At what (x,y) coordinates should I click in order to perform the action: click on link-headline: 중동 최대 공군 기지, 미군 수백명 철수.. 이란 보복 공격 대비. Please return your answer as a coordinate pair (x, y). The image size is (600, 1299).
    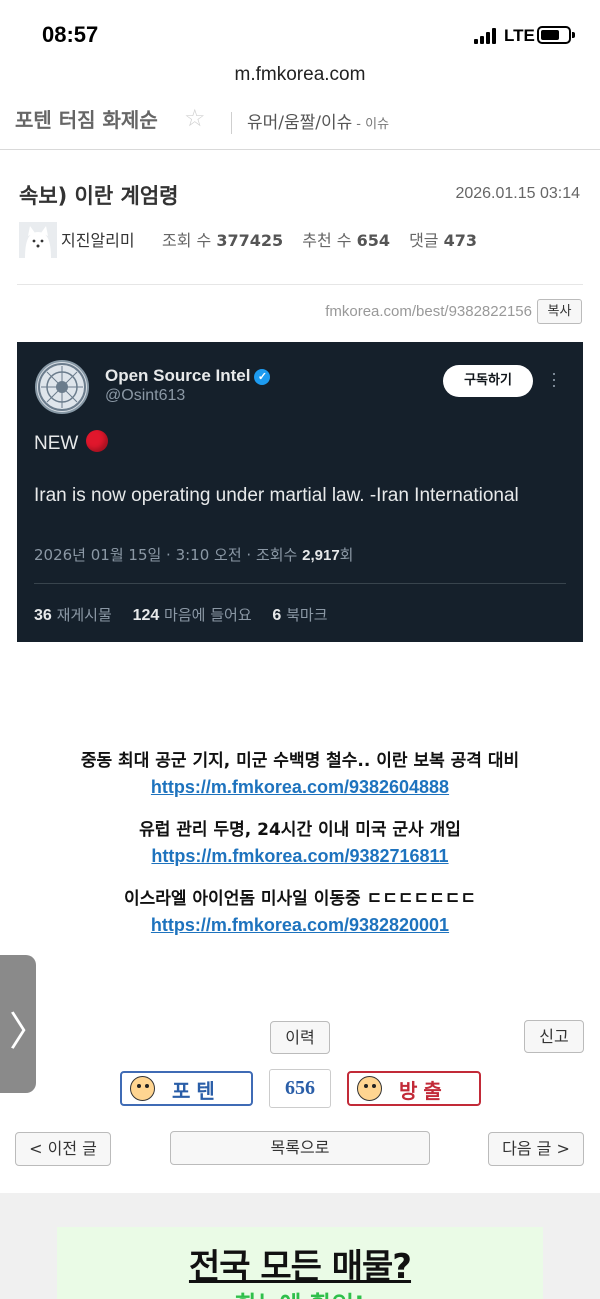
    Looking at the image, I should click on (300, 761).